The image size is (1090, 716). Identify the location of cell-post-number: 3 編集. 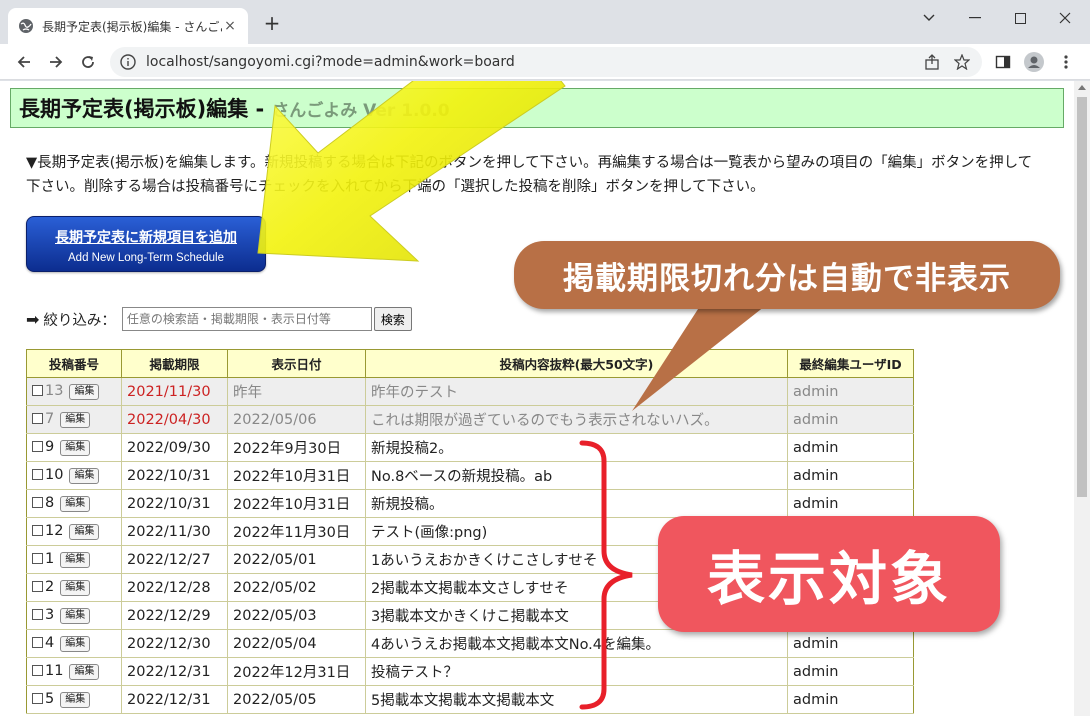
(74, 615).